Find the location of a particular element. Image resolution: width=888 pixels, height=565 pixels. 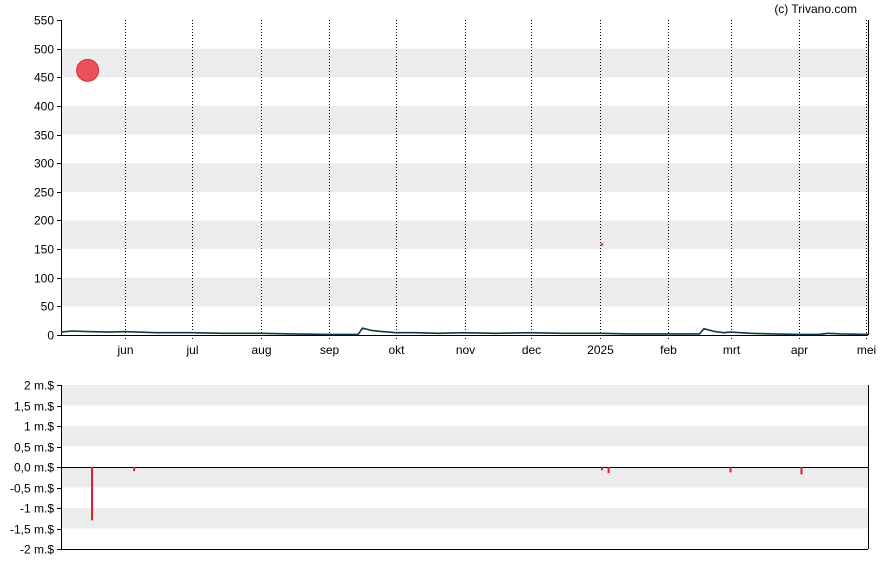

y-tick-label: 300 is located at coordinates (44, 164).